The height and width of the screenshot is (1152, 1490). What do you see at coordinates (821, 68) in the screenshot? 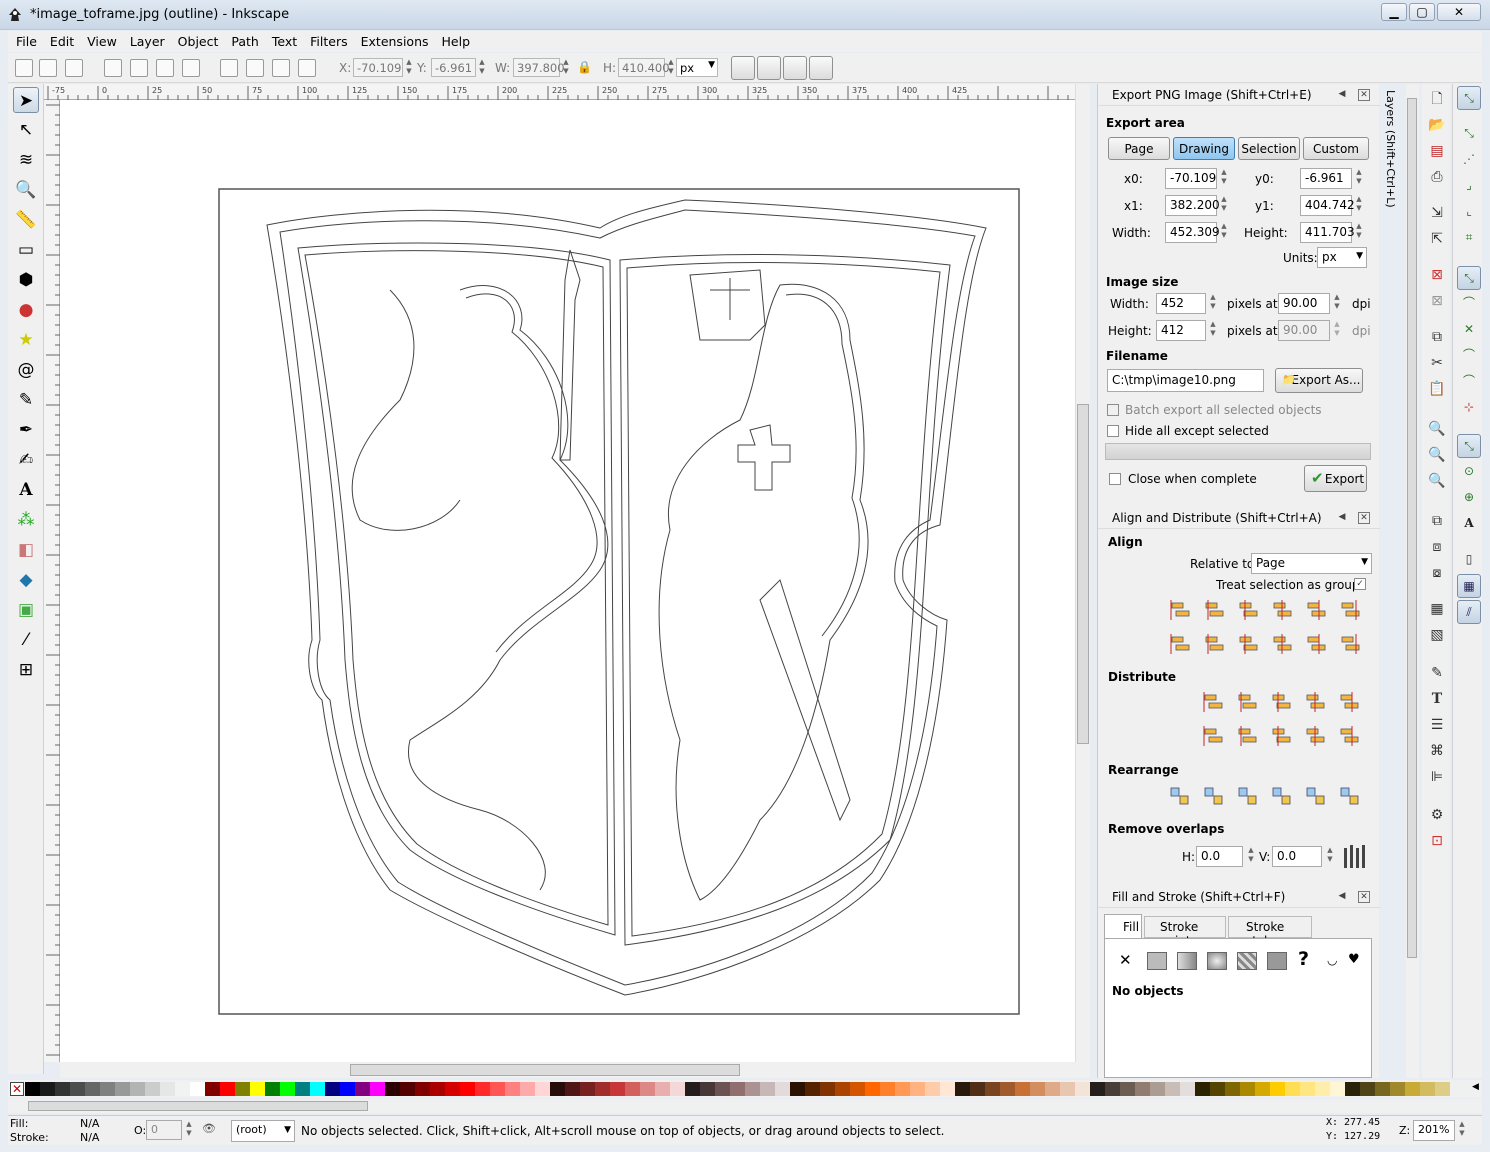
I see `move-patterns-toggle` at bounding box center [821, 68].